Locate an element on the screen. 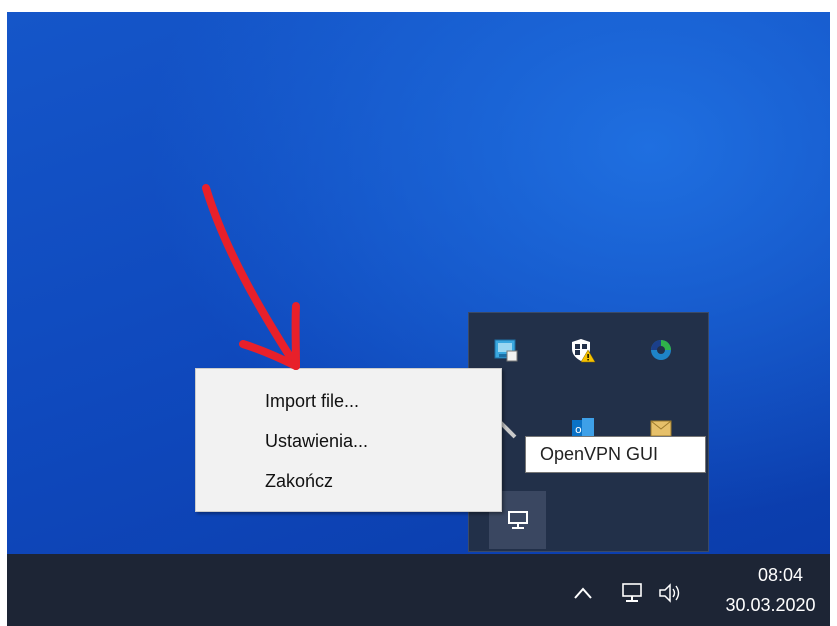 The height and width of the screenshot is (626, 837). colored-swirl-app-icon is located at coordinates (661, 350).